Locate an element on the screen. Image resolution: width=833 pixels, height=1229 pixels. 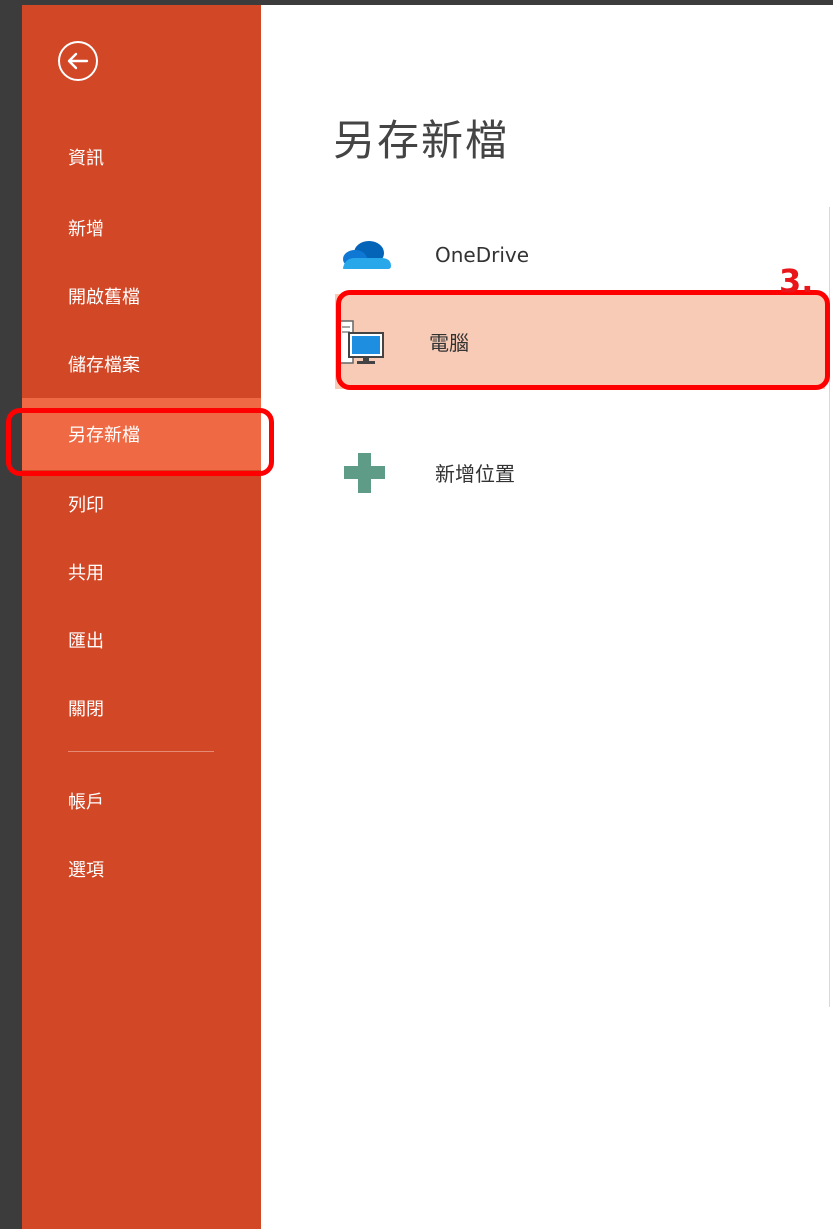
window-left-border is located at coordinates (11, 614).